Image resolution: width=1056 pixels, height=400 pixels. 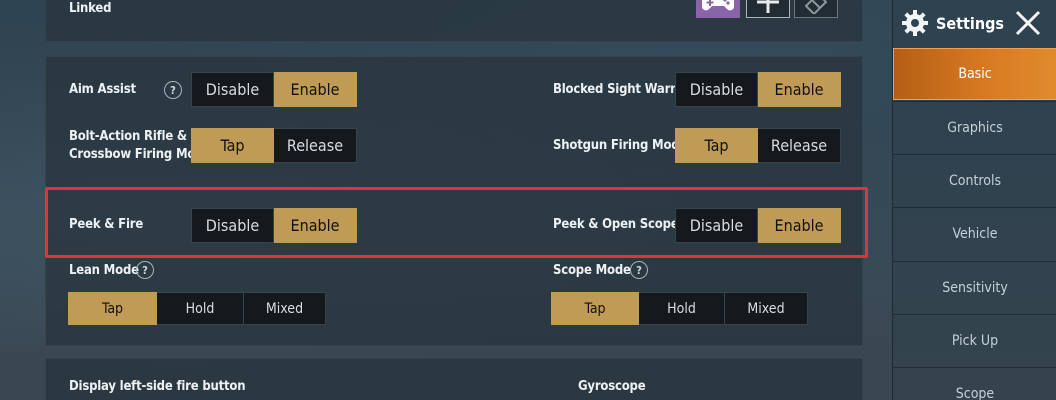 I want to click on scope-mode-help-icon: ?, so click(x=639, y=270).